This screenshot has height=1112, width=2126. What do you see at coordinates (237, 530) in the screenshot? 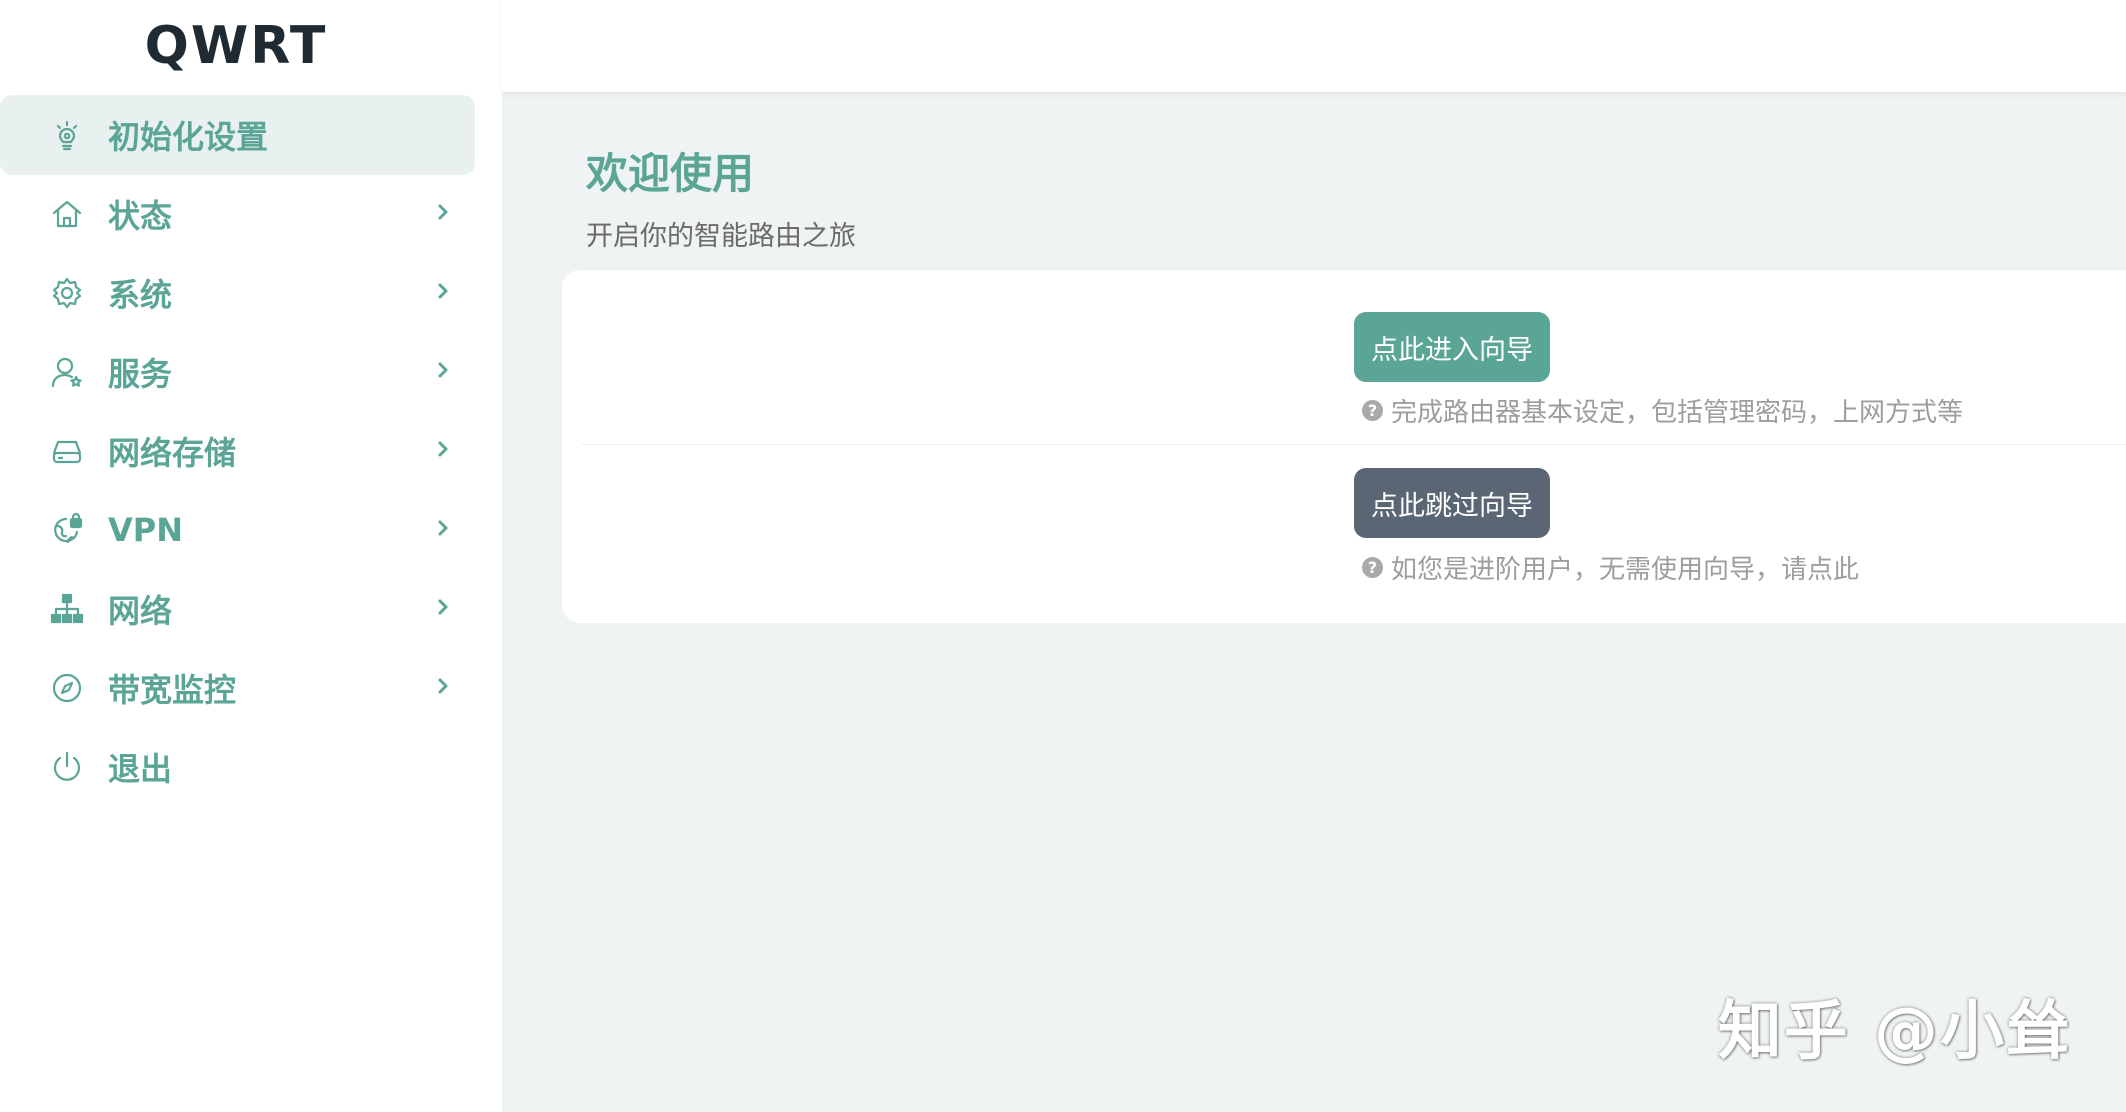
I see `sidebar-item-vpn: VPN` at bounding box center [237, 530].